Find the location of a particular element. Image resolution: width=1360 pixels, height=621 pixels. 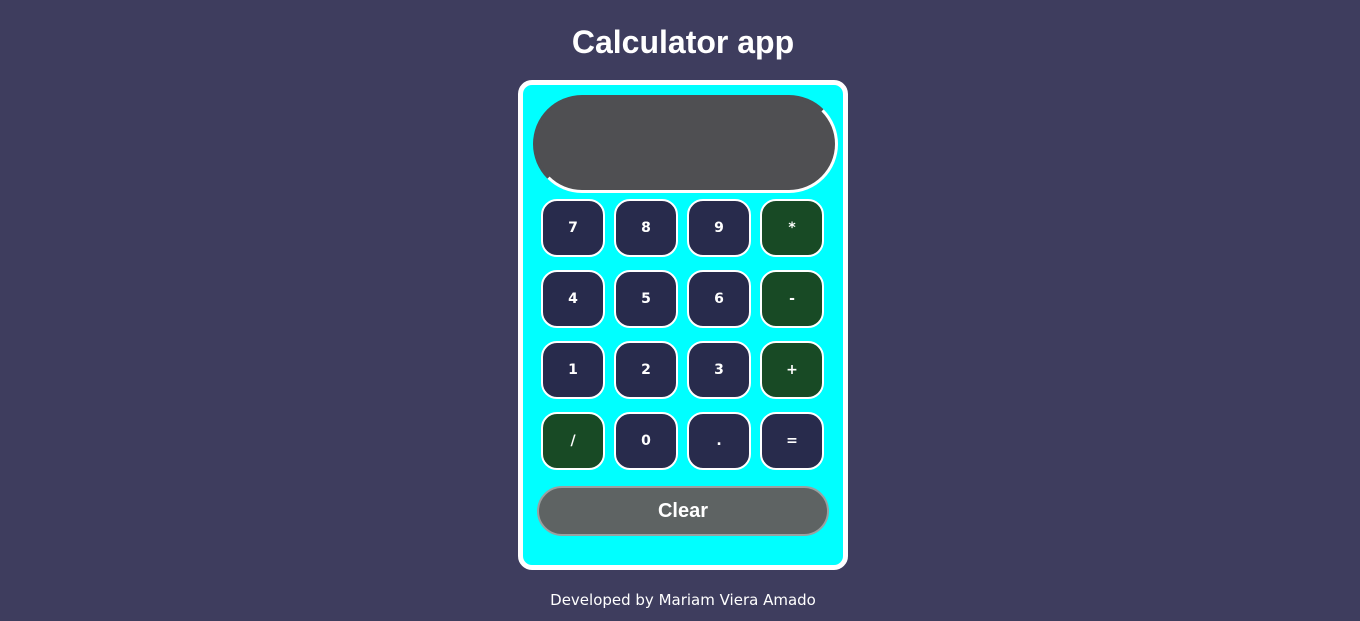

key-8: 8 is located at coordinates (646, 228).